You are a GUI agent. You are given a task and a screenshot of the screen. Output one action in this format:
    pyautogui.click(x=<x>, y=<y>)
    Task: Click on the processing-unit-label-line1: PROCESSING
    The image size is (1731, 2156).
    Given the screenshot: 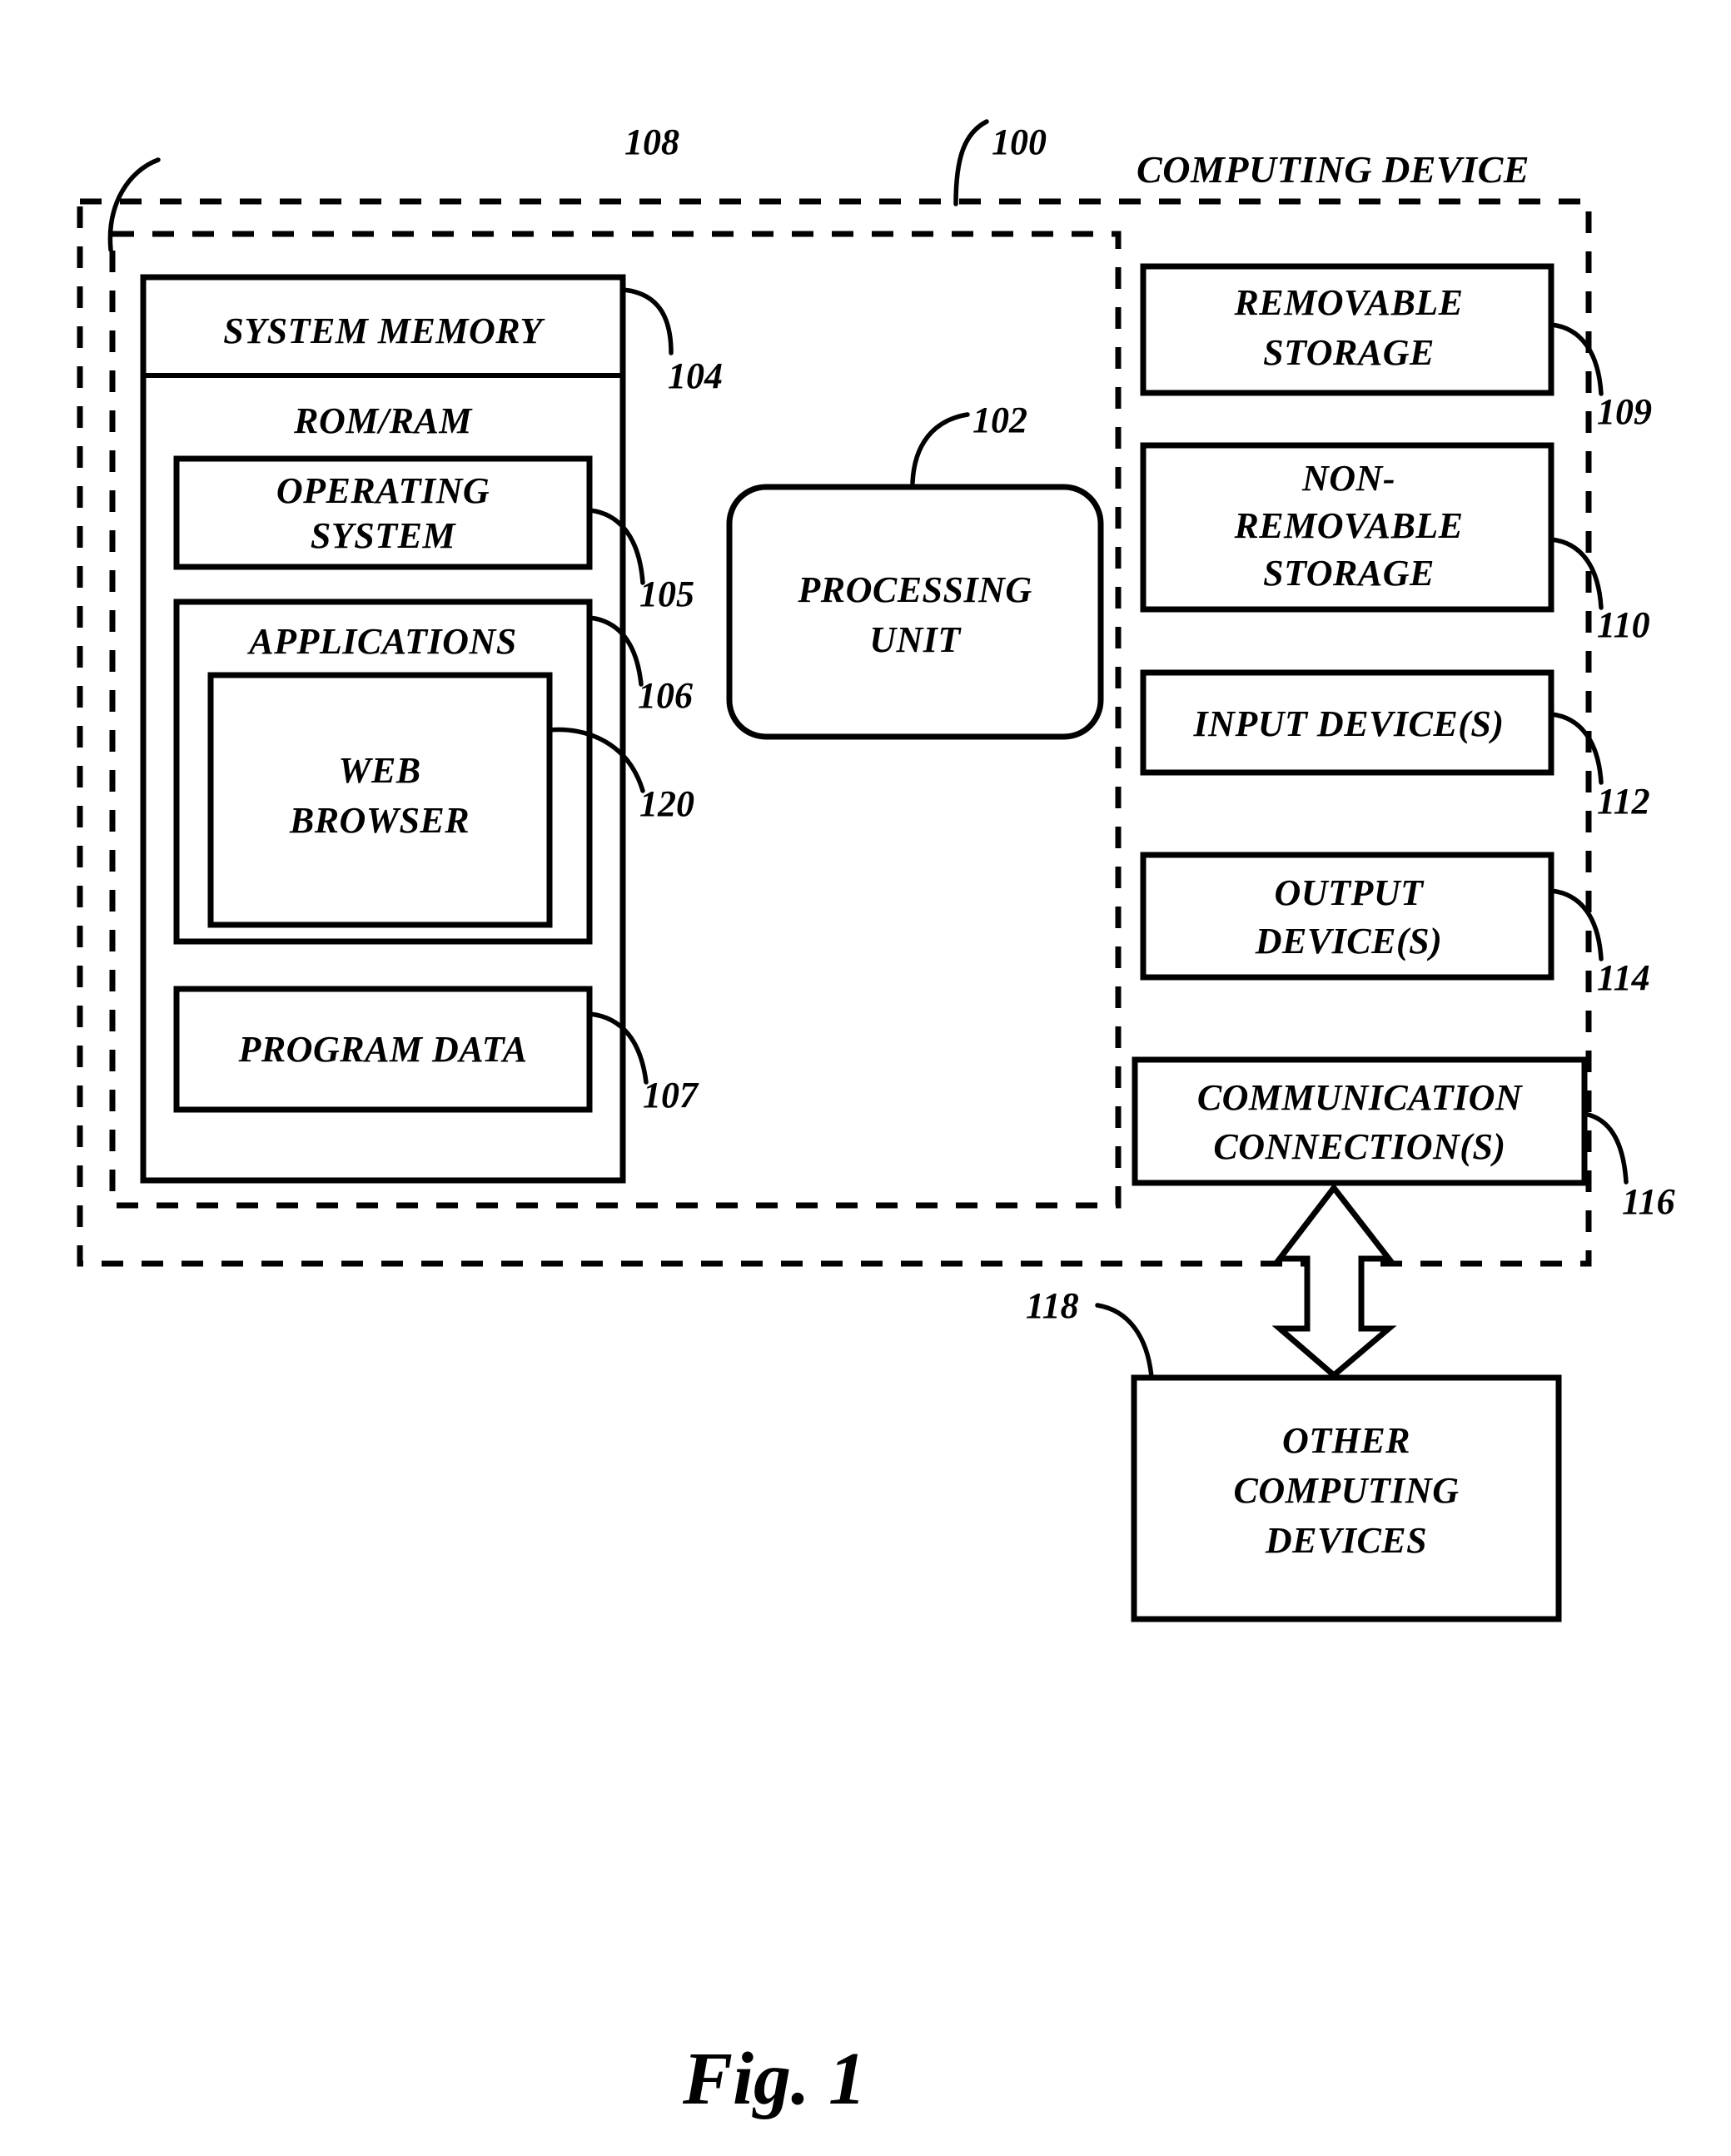 What is the action you would take?
    pyautogui.click(x=914, y=590)
    